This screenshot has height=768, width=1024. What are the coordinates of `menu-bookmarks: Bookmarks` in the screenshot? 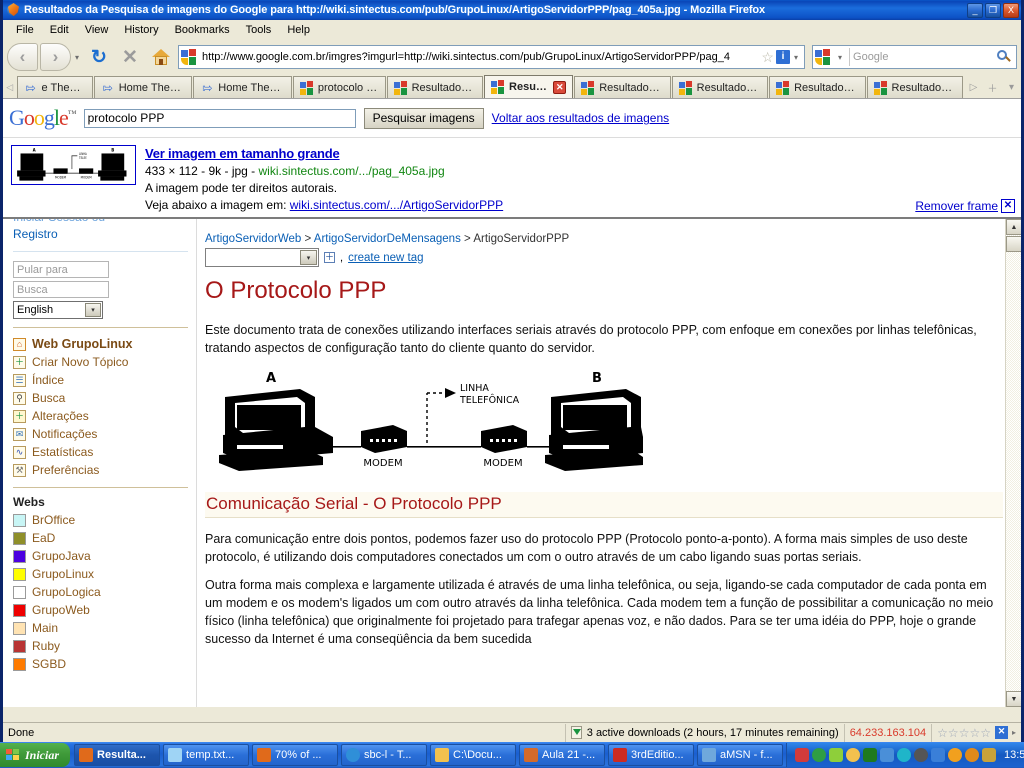 It's located at (202, 30).